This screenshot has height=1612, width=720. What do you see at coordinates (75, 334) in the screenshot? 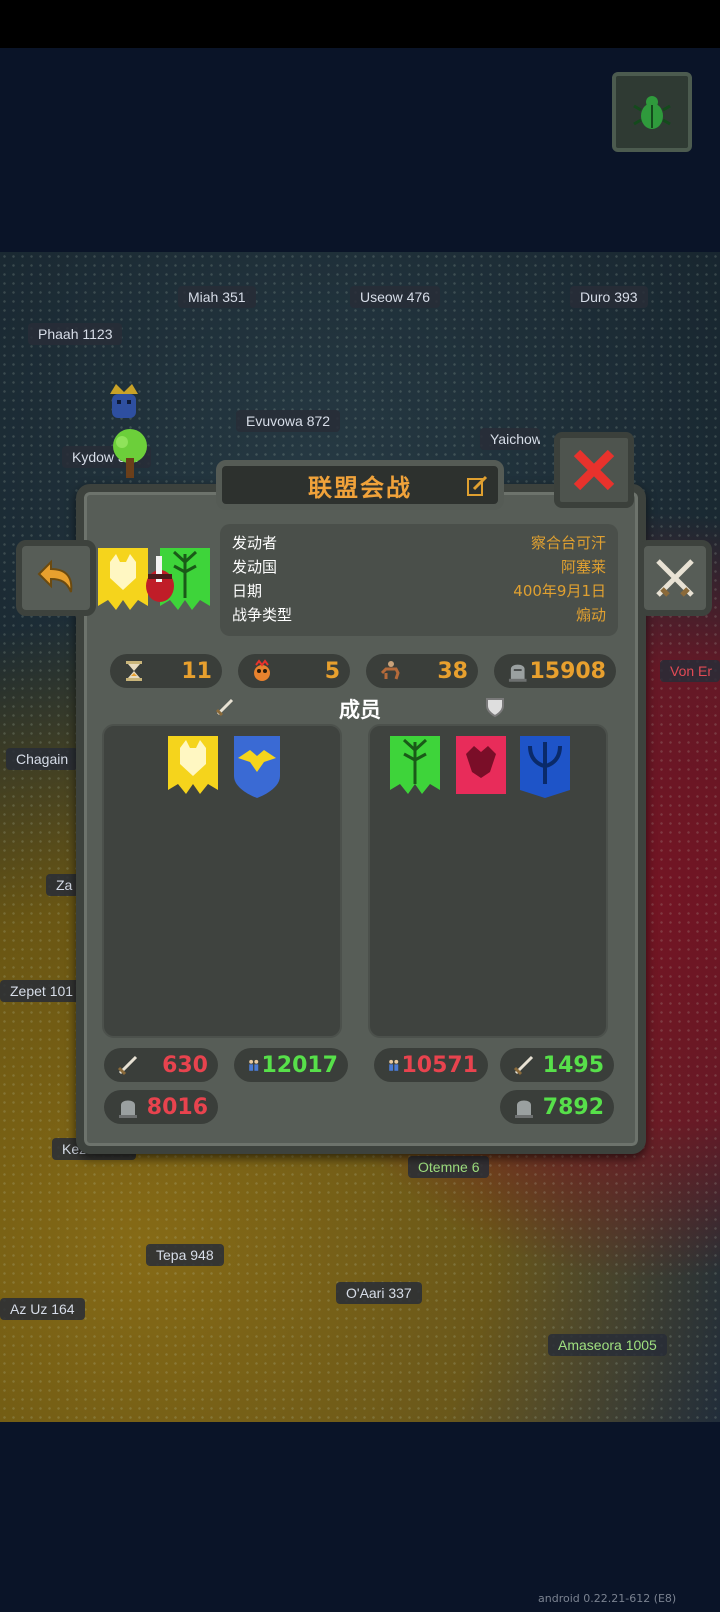
I see `map-label-phaah: Phaah 1123` at bounding box center [75, 334].